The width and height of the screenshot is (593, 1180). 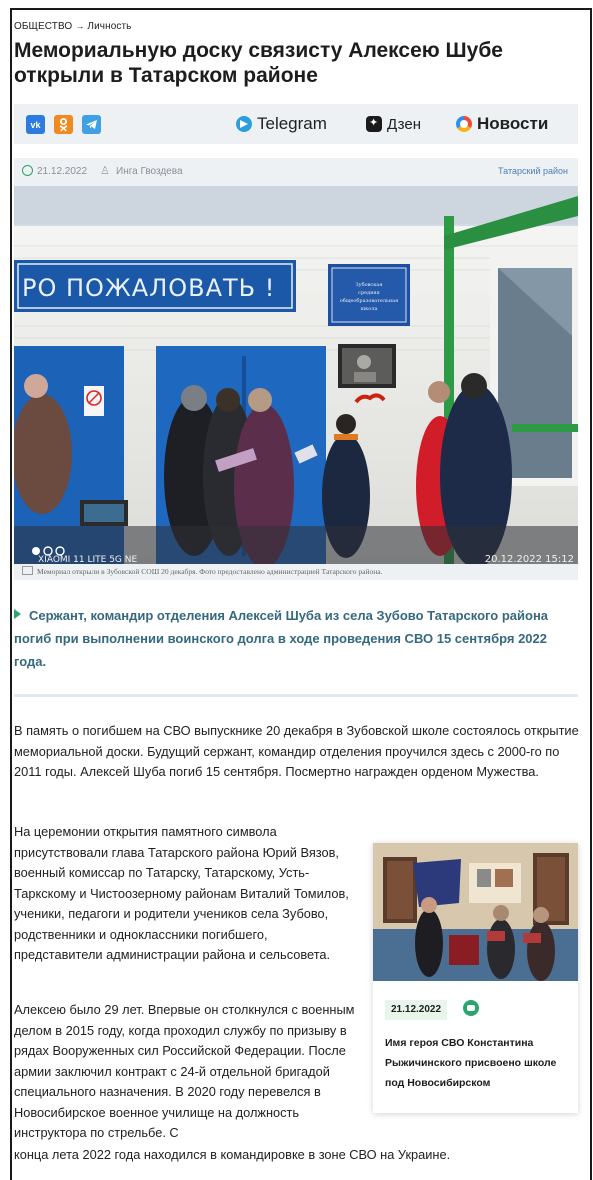 I want to click on news-link: Новости, so click(x=502, y=124).